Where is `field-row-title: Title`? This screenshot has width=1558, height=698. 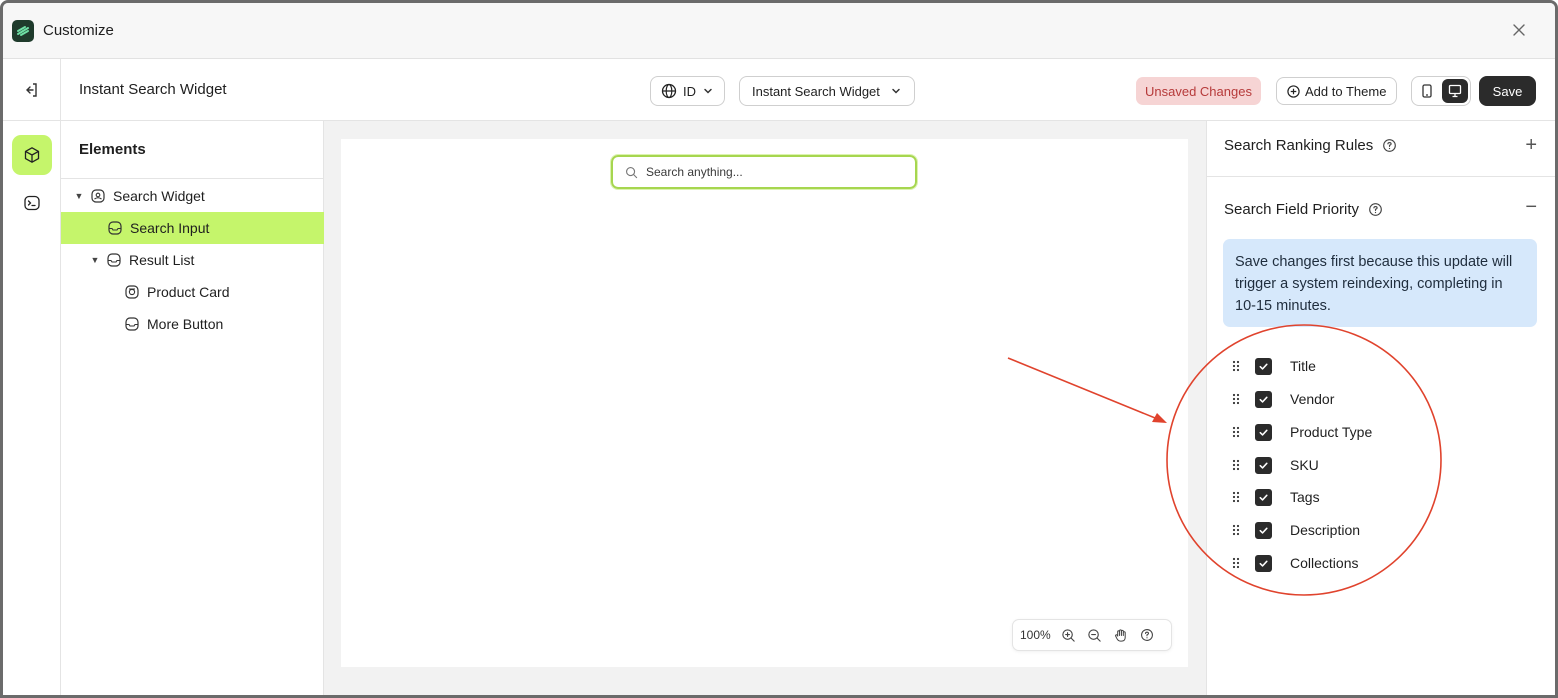 field-row-title: Title is located at coordinates (1272, 366).